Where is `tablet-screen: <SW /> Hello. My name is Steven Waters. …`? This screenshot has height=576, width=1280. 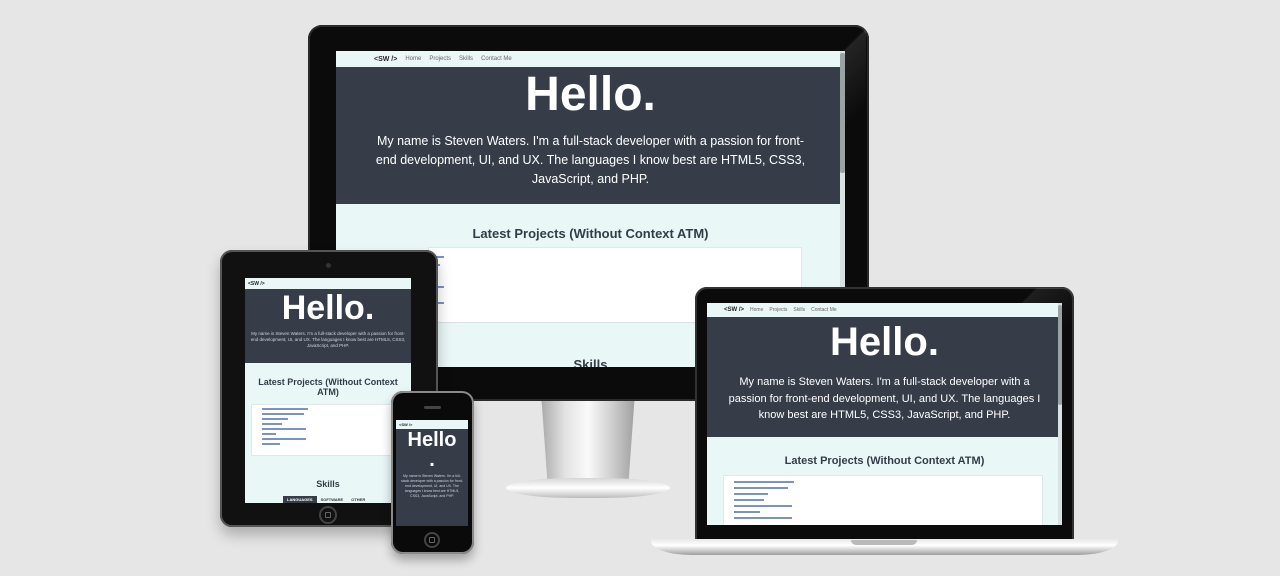
tablet-screen: <SW /> Hello. My name is Steven Waters. … is located at coordinates (328, 390).